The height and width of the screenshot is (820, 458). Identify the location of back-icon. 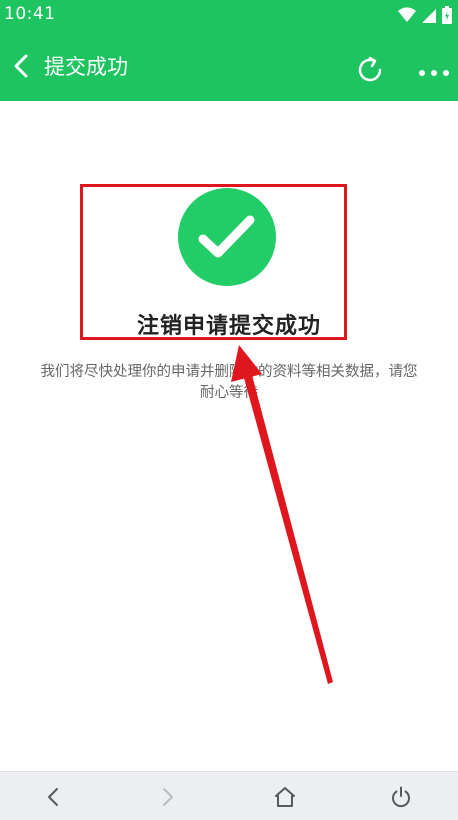
(53, 797).